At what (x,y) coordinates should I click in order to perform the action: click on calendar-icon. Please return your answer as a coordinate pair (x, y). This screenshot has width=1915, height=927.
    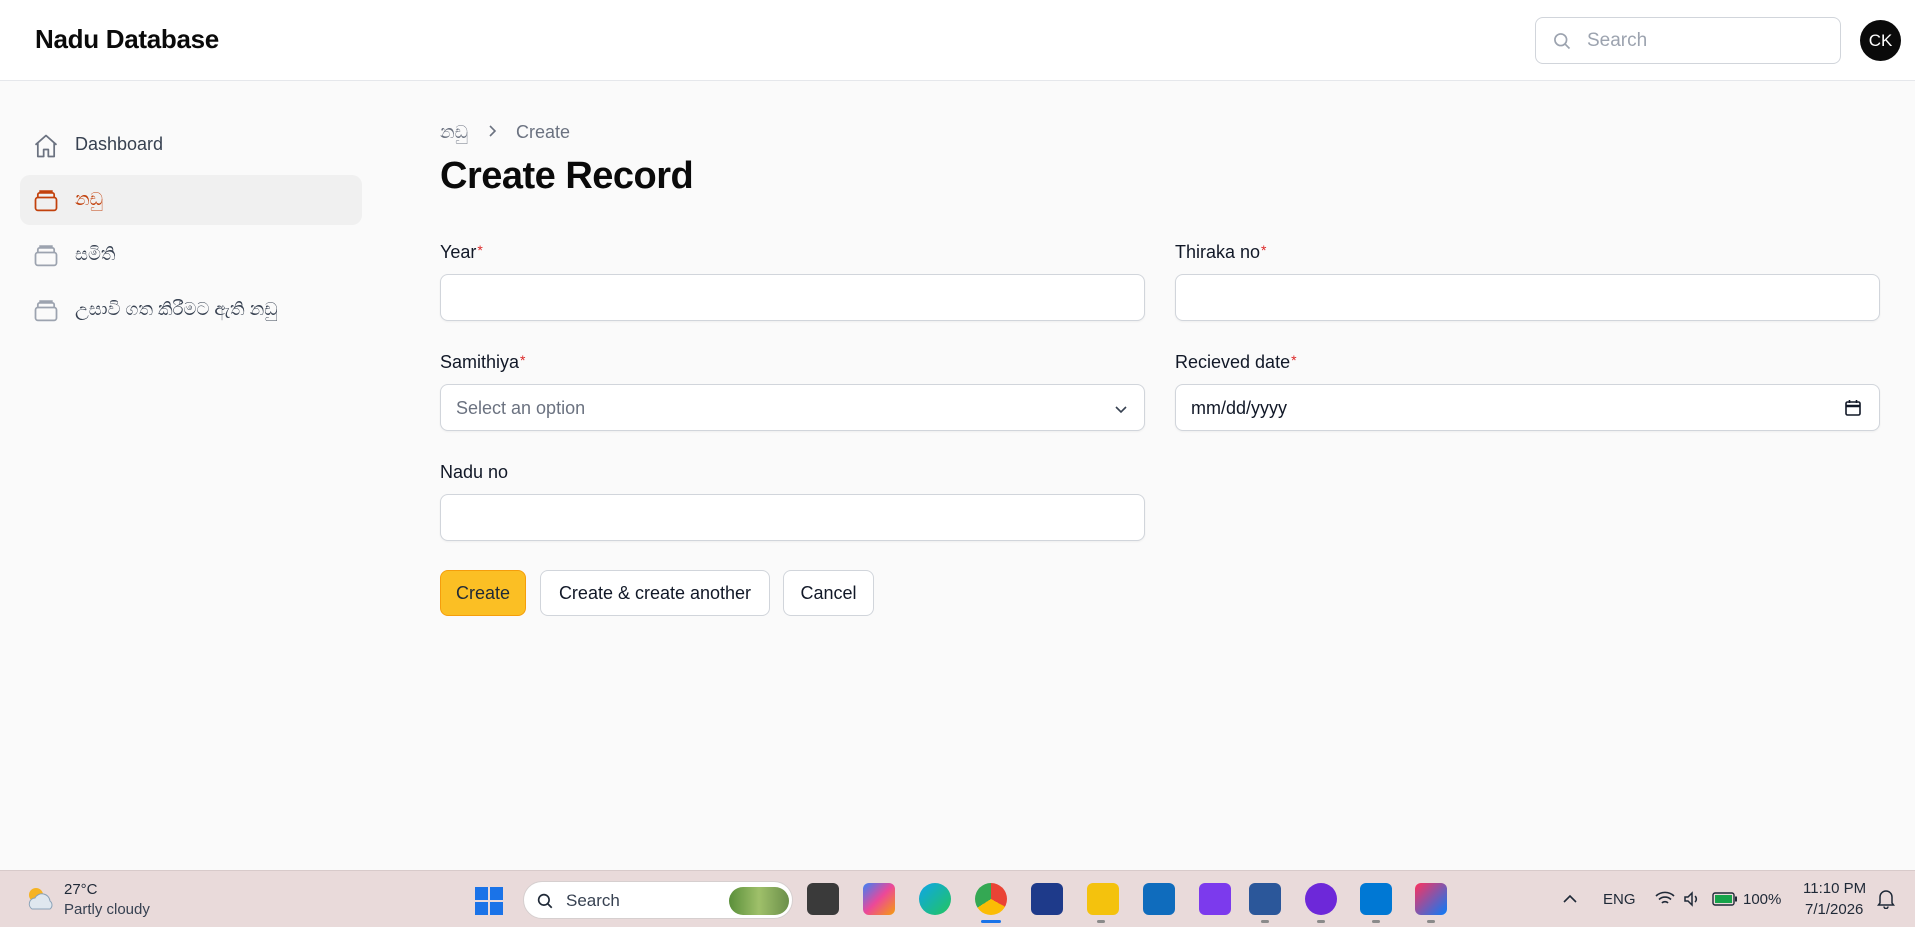
    Looking at the image, I should click on (1853, 408).